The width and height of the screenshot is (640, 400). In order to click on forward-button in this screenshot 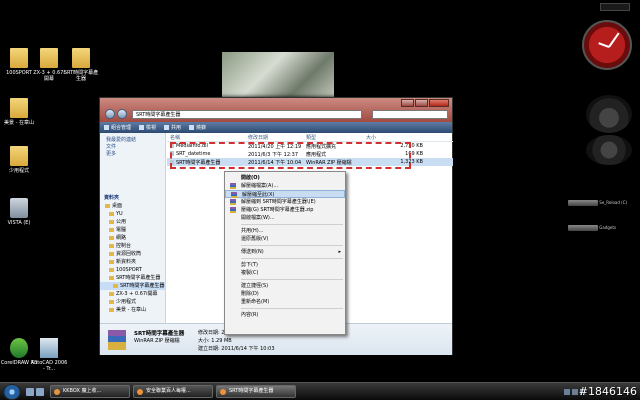, I will do `click(122, 114)`.